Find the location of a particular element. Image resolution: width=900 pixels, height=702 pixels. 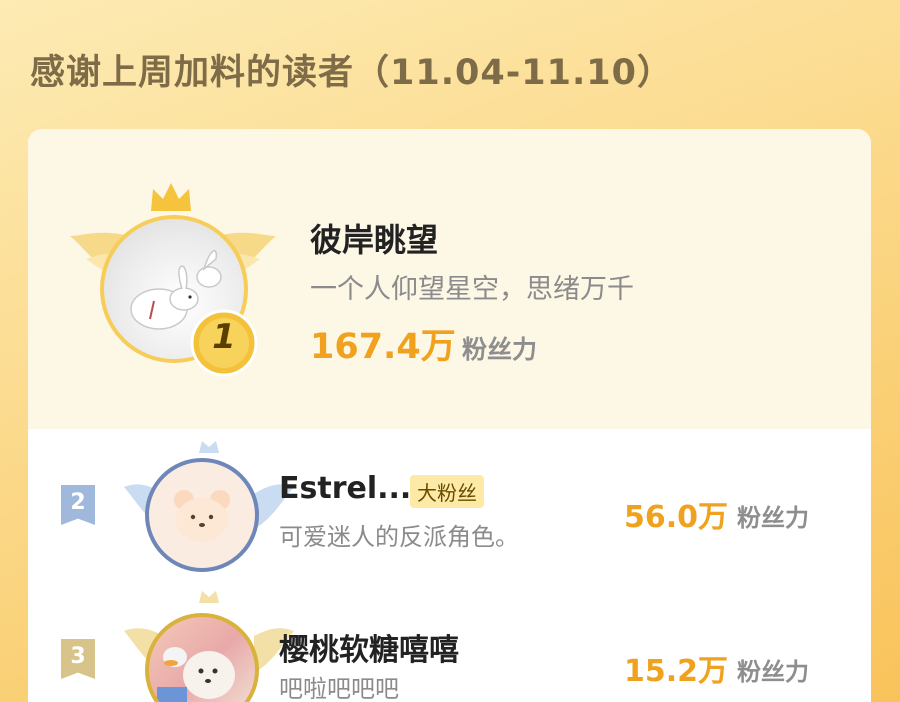

bear-illustration is located at coordinates (202, 516).